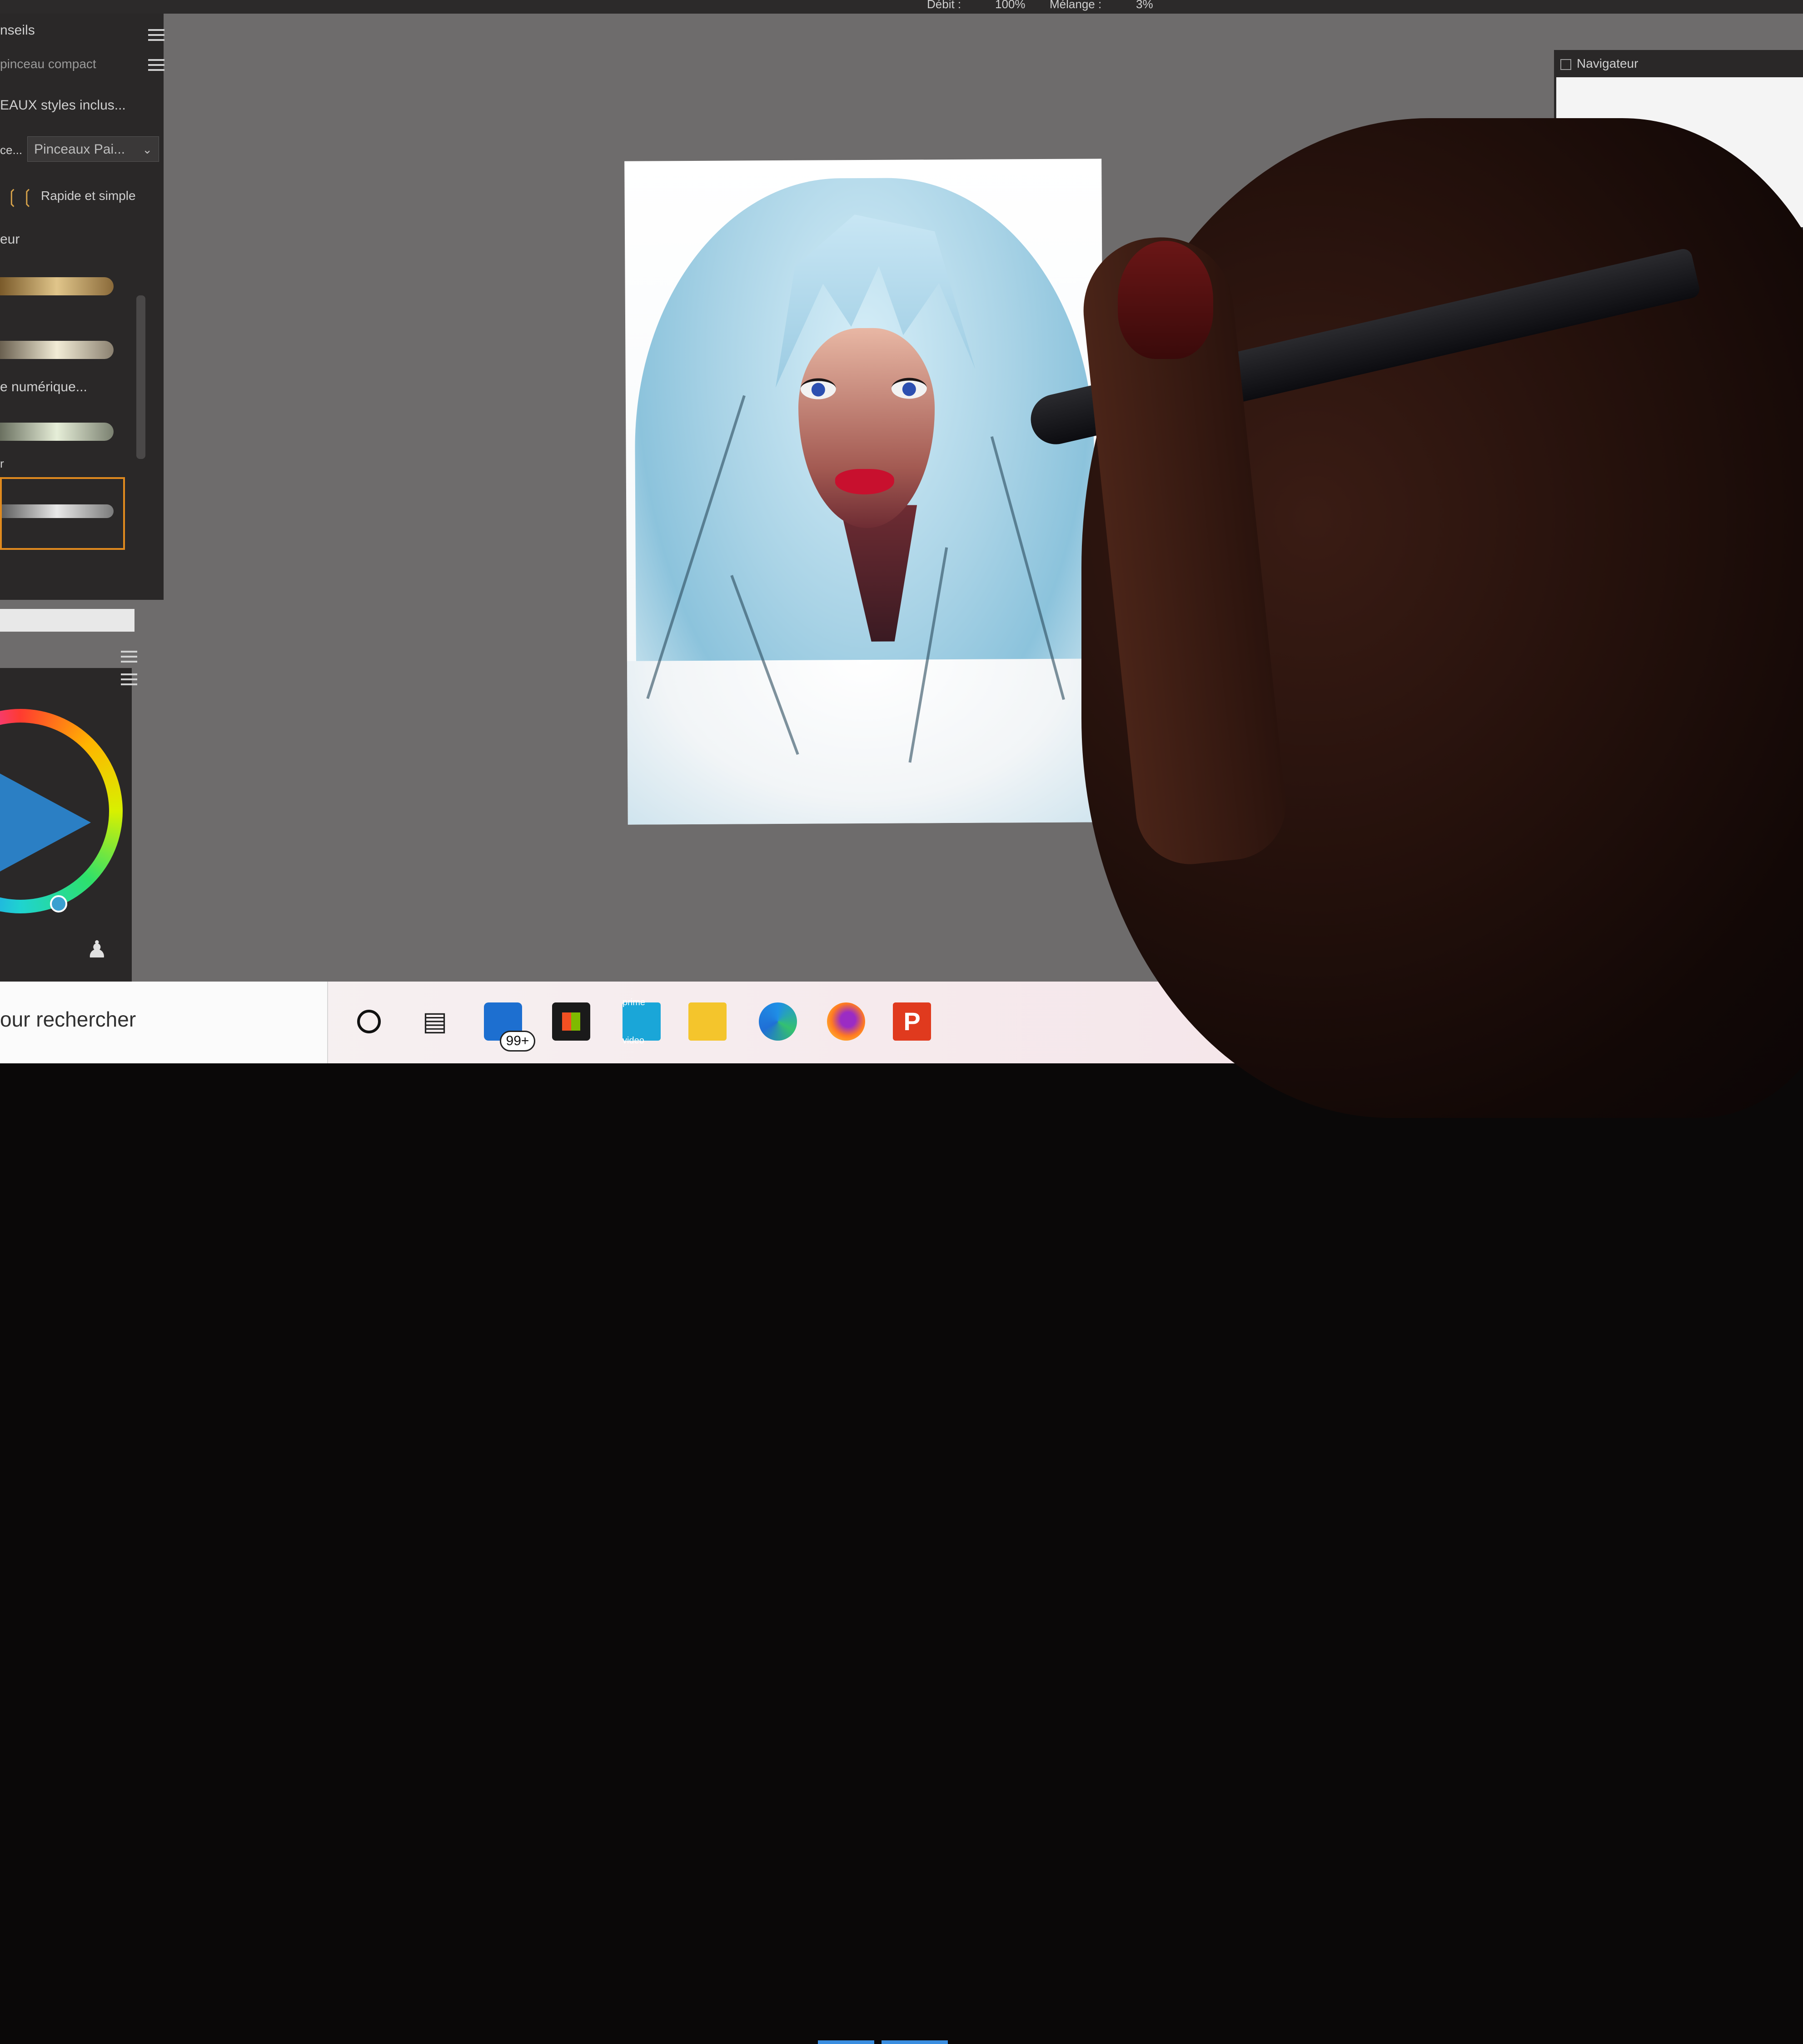  Describe the element at coordinates (1565, 64) in the screenshot. I see `navigator-checkbox` at that location.